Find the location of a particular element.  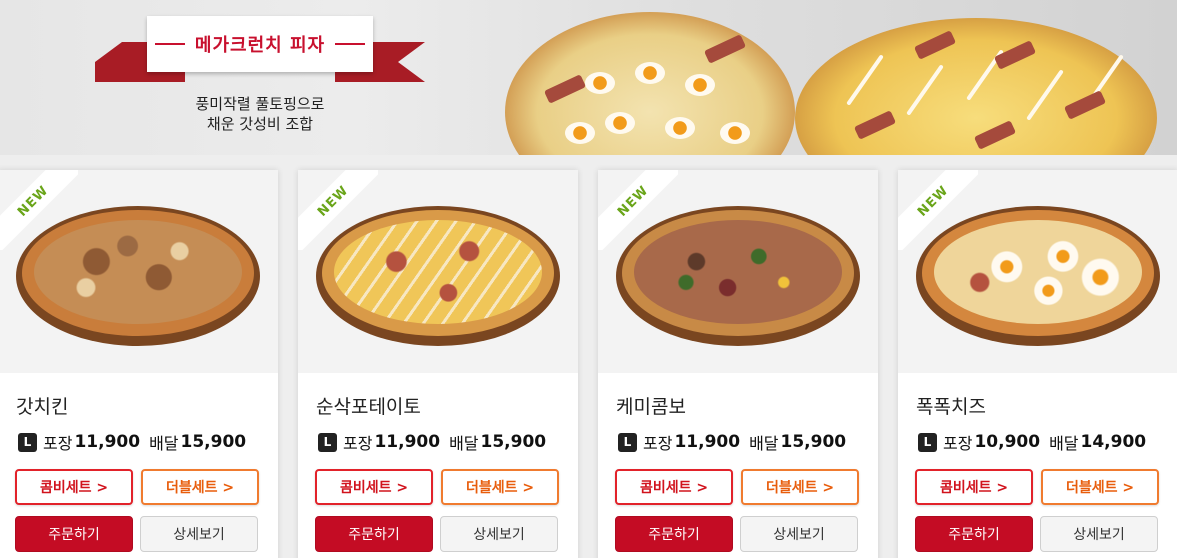

delivery-price: 14,900 is located at coordinates (1113, 442).